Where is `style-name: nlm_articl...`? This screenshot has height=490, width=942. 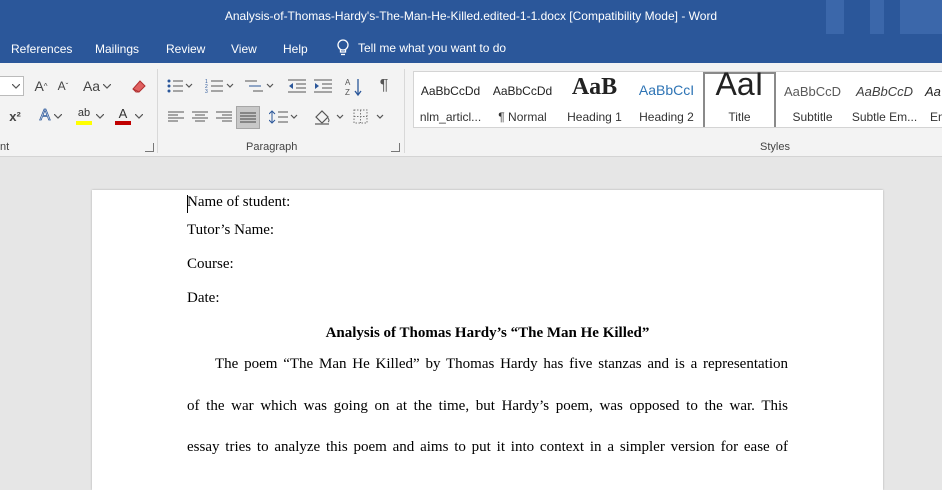
style-name: nlm_articl... is located at coordinates (450, 117).